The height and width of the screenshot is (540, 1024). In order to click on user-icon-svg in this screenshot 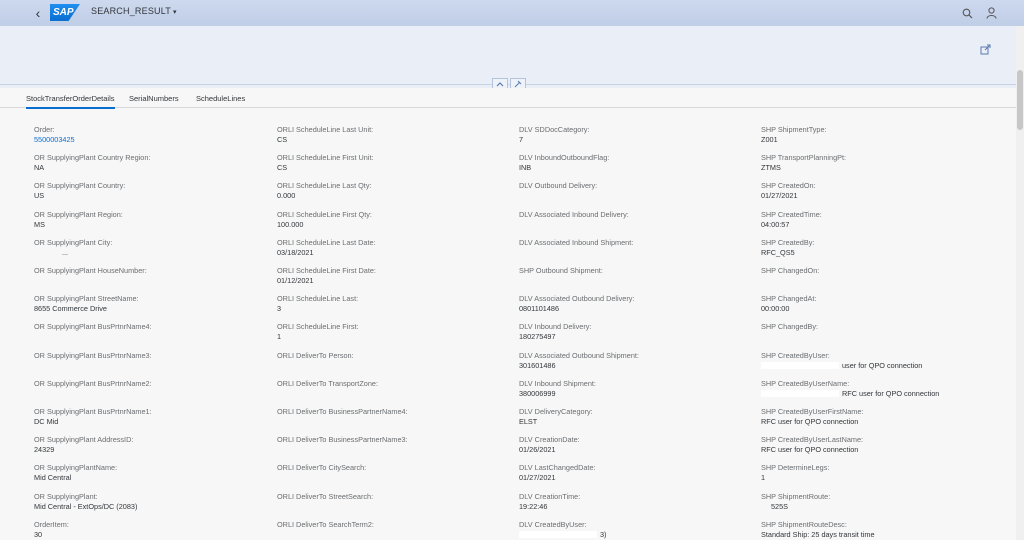, I will do `click(991, 13)`.